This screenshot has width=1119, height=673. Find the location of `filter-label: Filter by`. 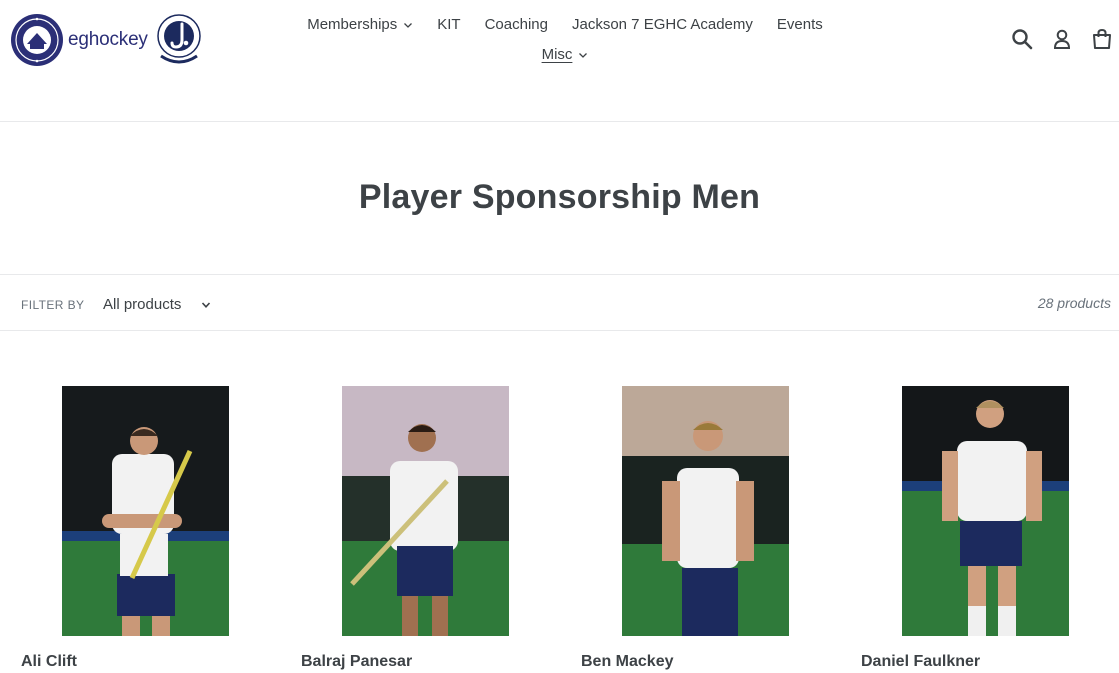

filter-label: Filter by is located at coordinates (53, 305).